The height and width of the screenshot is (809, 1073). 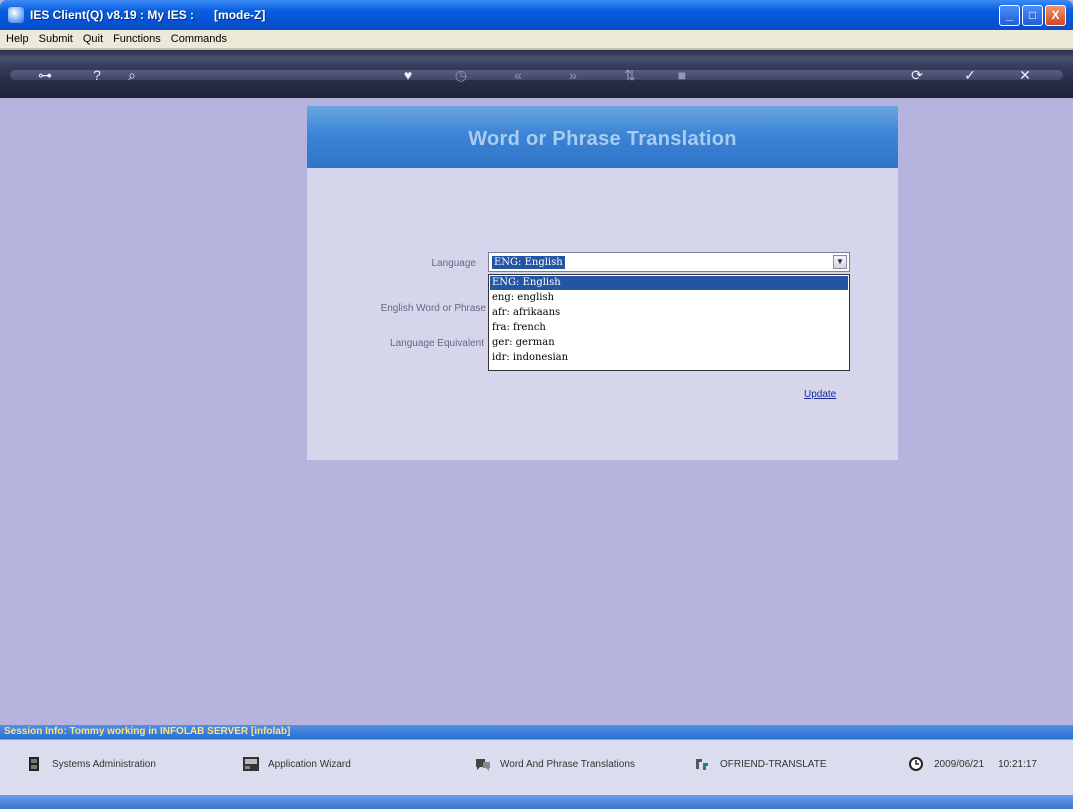 I want to click on wizard-icon, so click(x=251, y=764).